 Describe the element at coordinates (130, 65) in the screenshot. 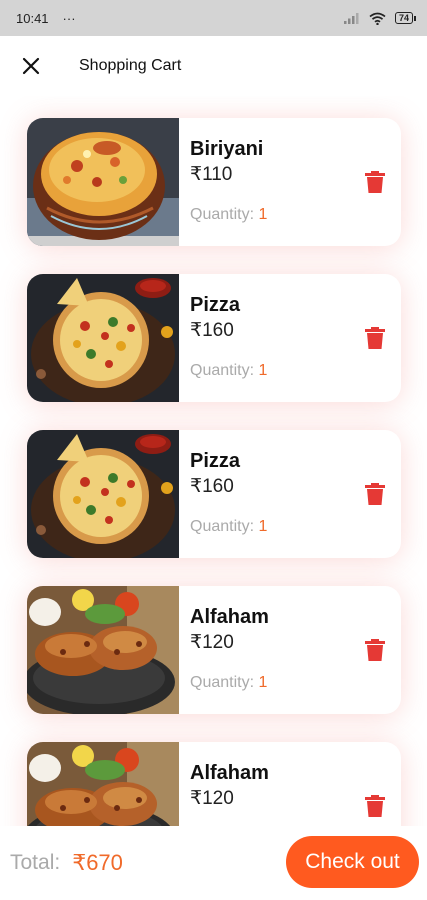

I see `page-title: Shopping Cart` at that location.